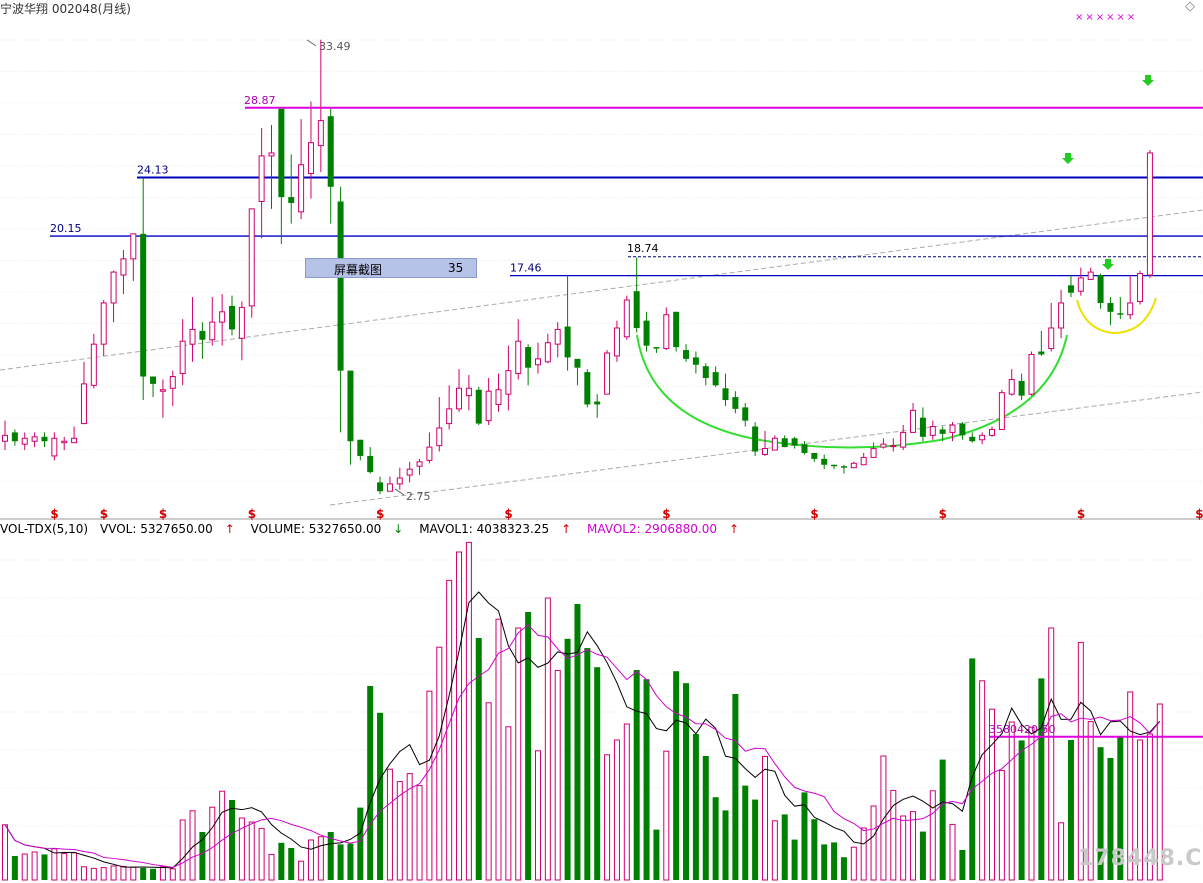 This screenshot has height=883, width=1203. Describe the element at coordinates (643, 248) in the screenshot. I see `level-label: 18.74` at that location.